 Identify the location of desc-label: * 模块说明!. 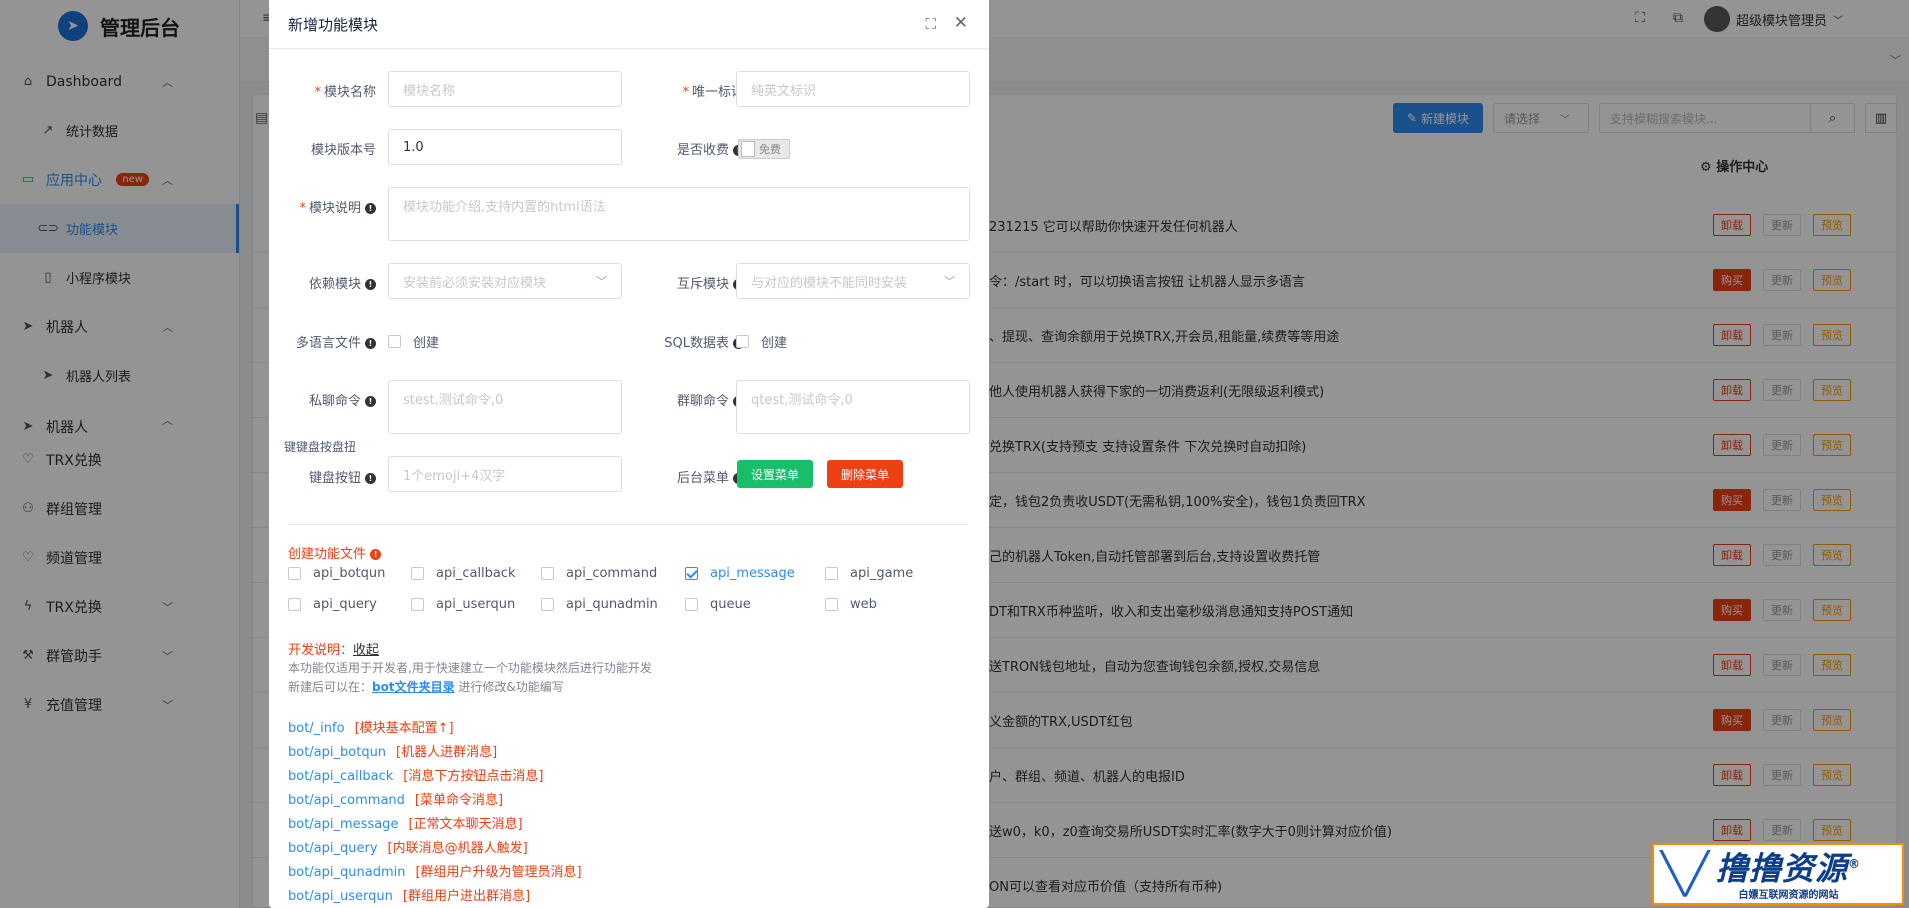
(331, 206).